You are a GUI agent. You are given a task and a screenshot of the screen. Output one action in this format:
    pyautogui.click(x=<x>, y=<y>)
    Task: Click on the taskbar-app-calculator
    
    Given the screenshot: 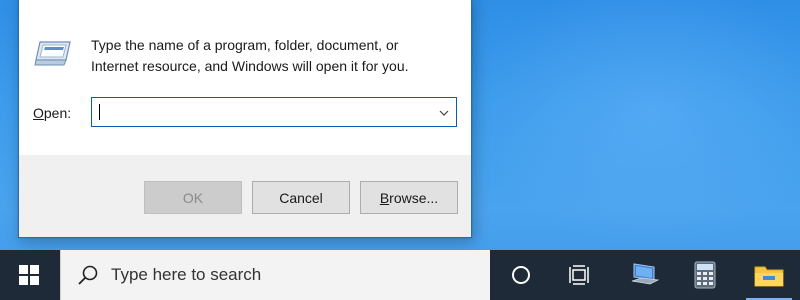 What is the action you would take?
    pyautogui.click(x=705, y=275)
    